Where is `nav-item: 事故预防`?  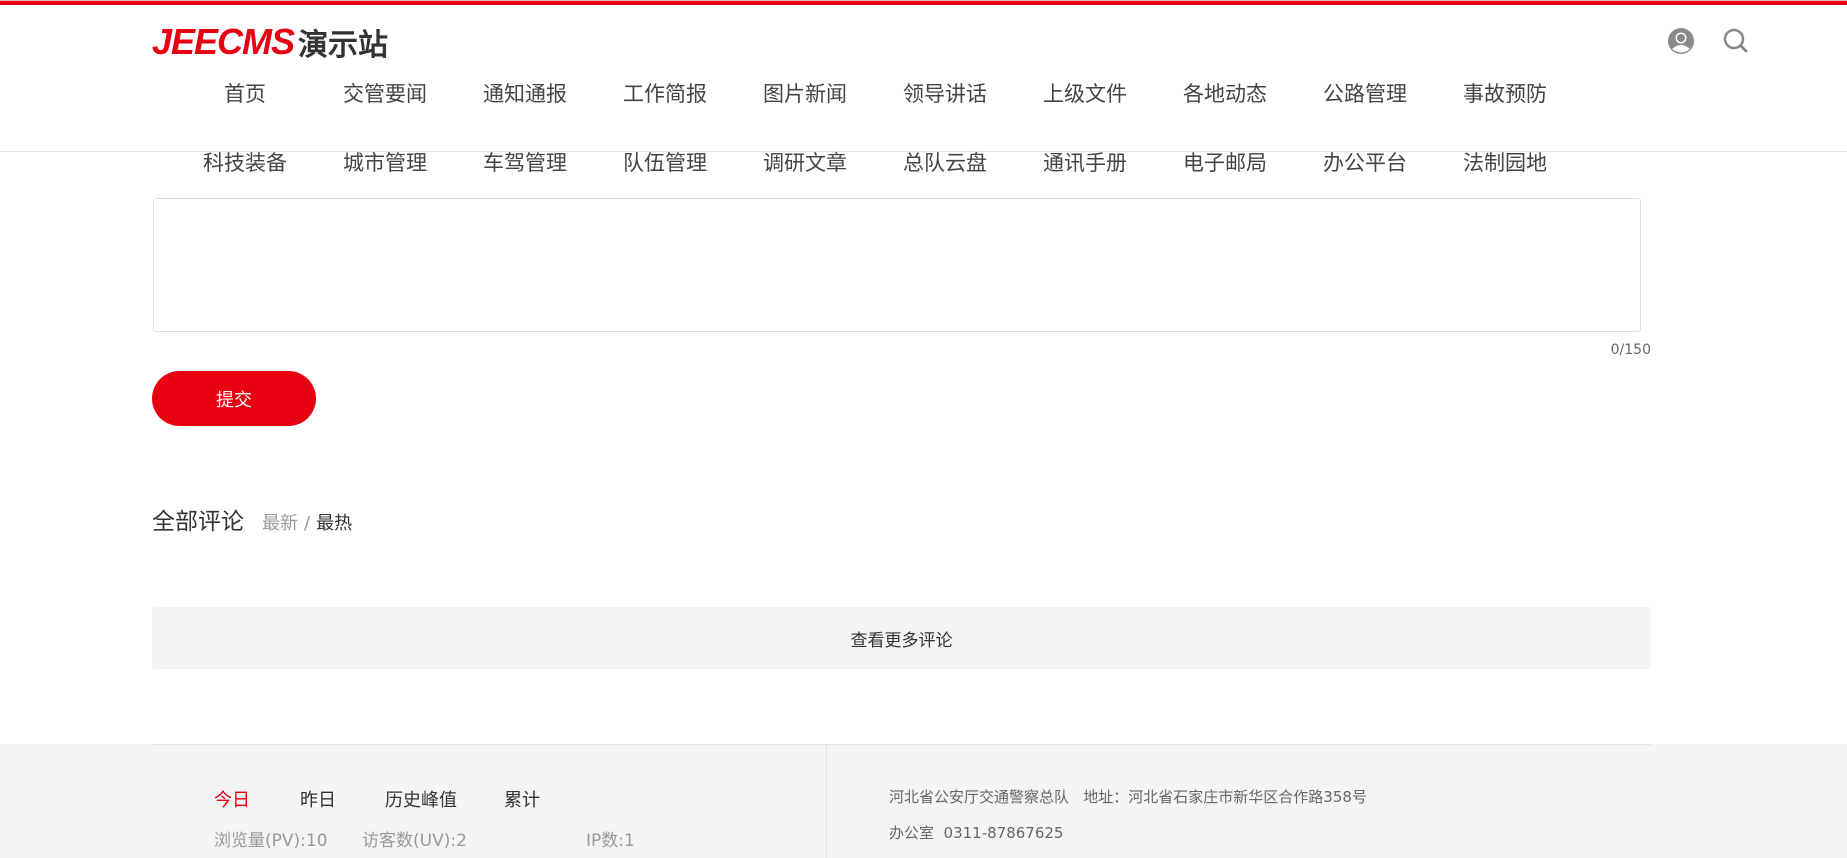 nav-item: 事故预防 is located at coordinates (1505, 93).